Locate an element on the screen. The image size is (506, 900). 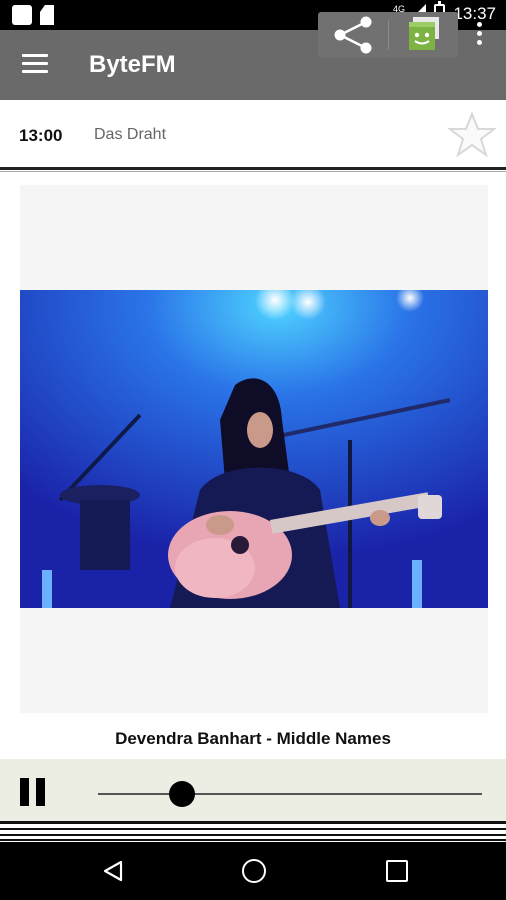
favorite-button is located at coordinates (472, 136).